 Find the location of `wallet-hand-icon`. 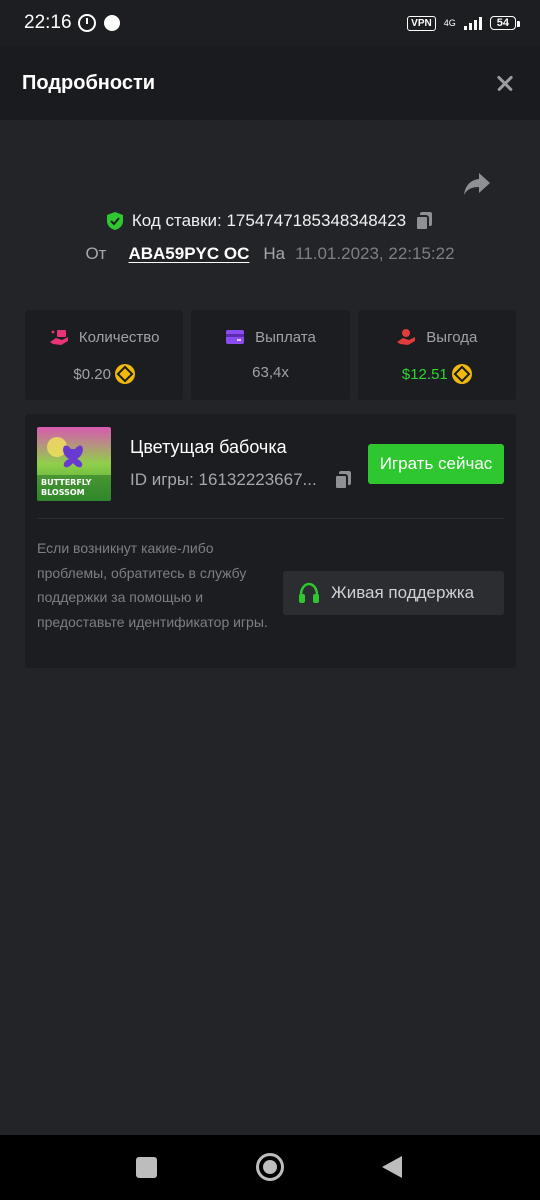

wallet-hand-icon is located at coordinates (58, 337).